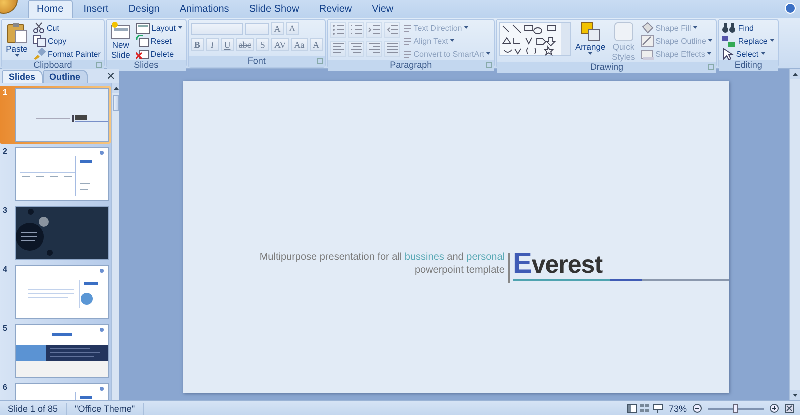 The image size is (800, 415). Describe the element at coordinates (120, 41) in the screenshot. I see `new-slide-button: New Slide` at that location.